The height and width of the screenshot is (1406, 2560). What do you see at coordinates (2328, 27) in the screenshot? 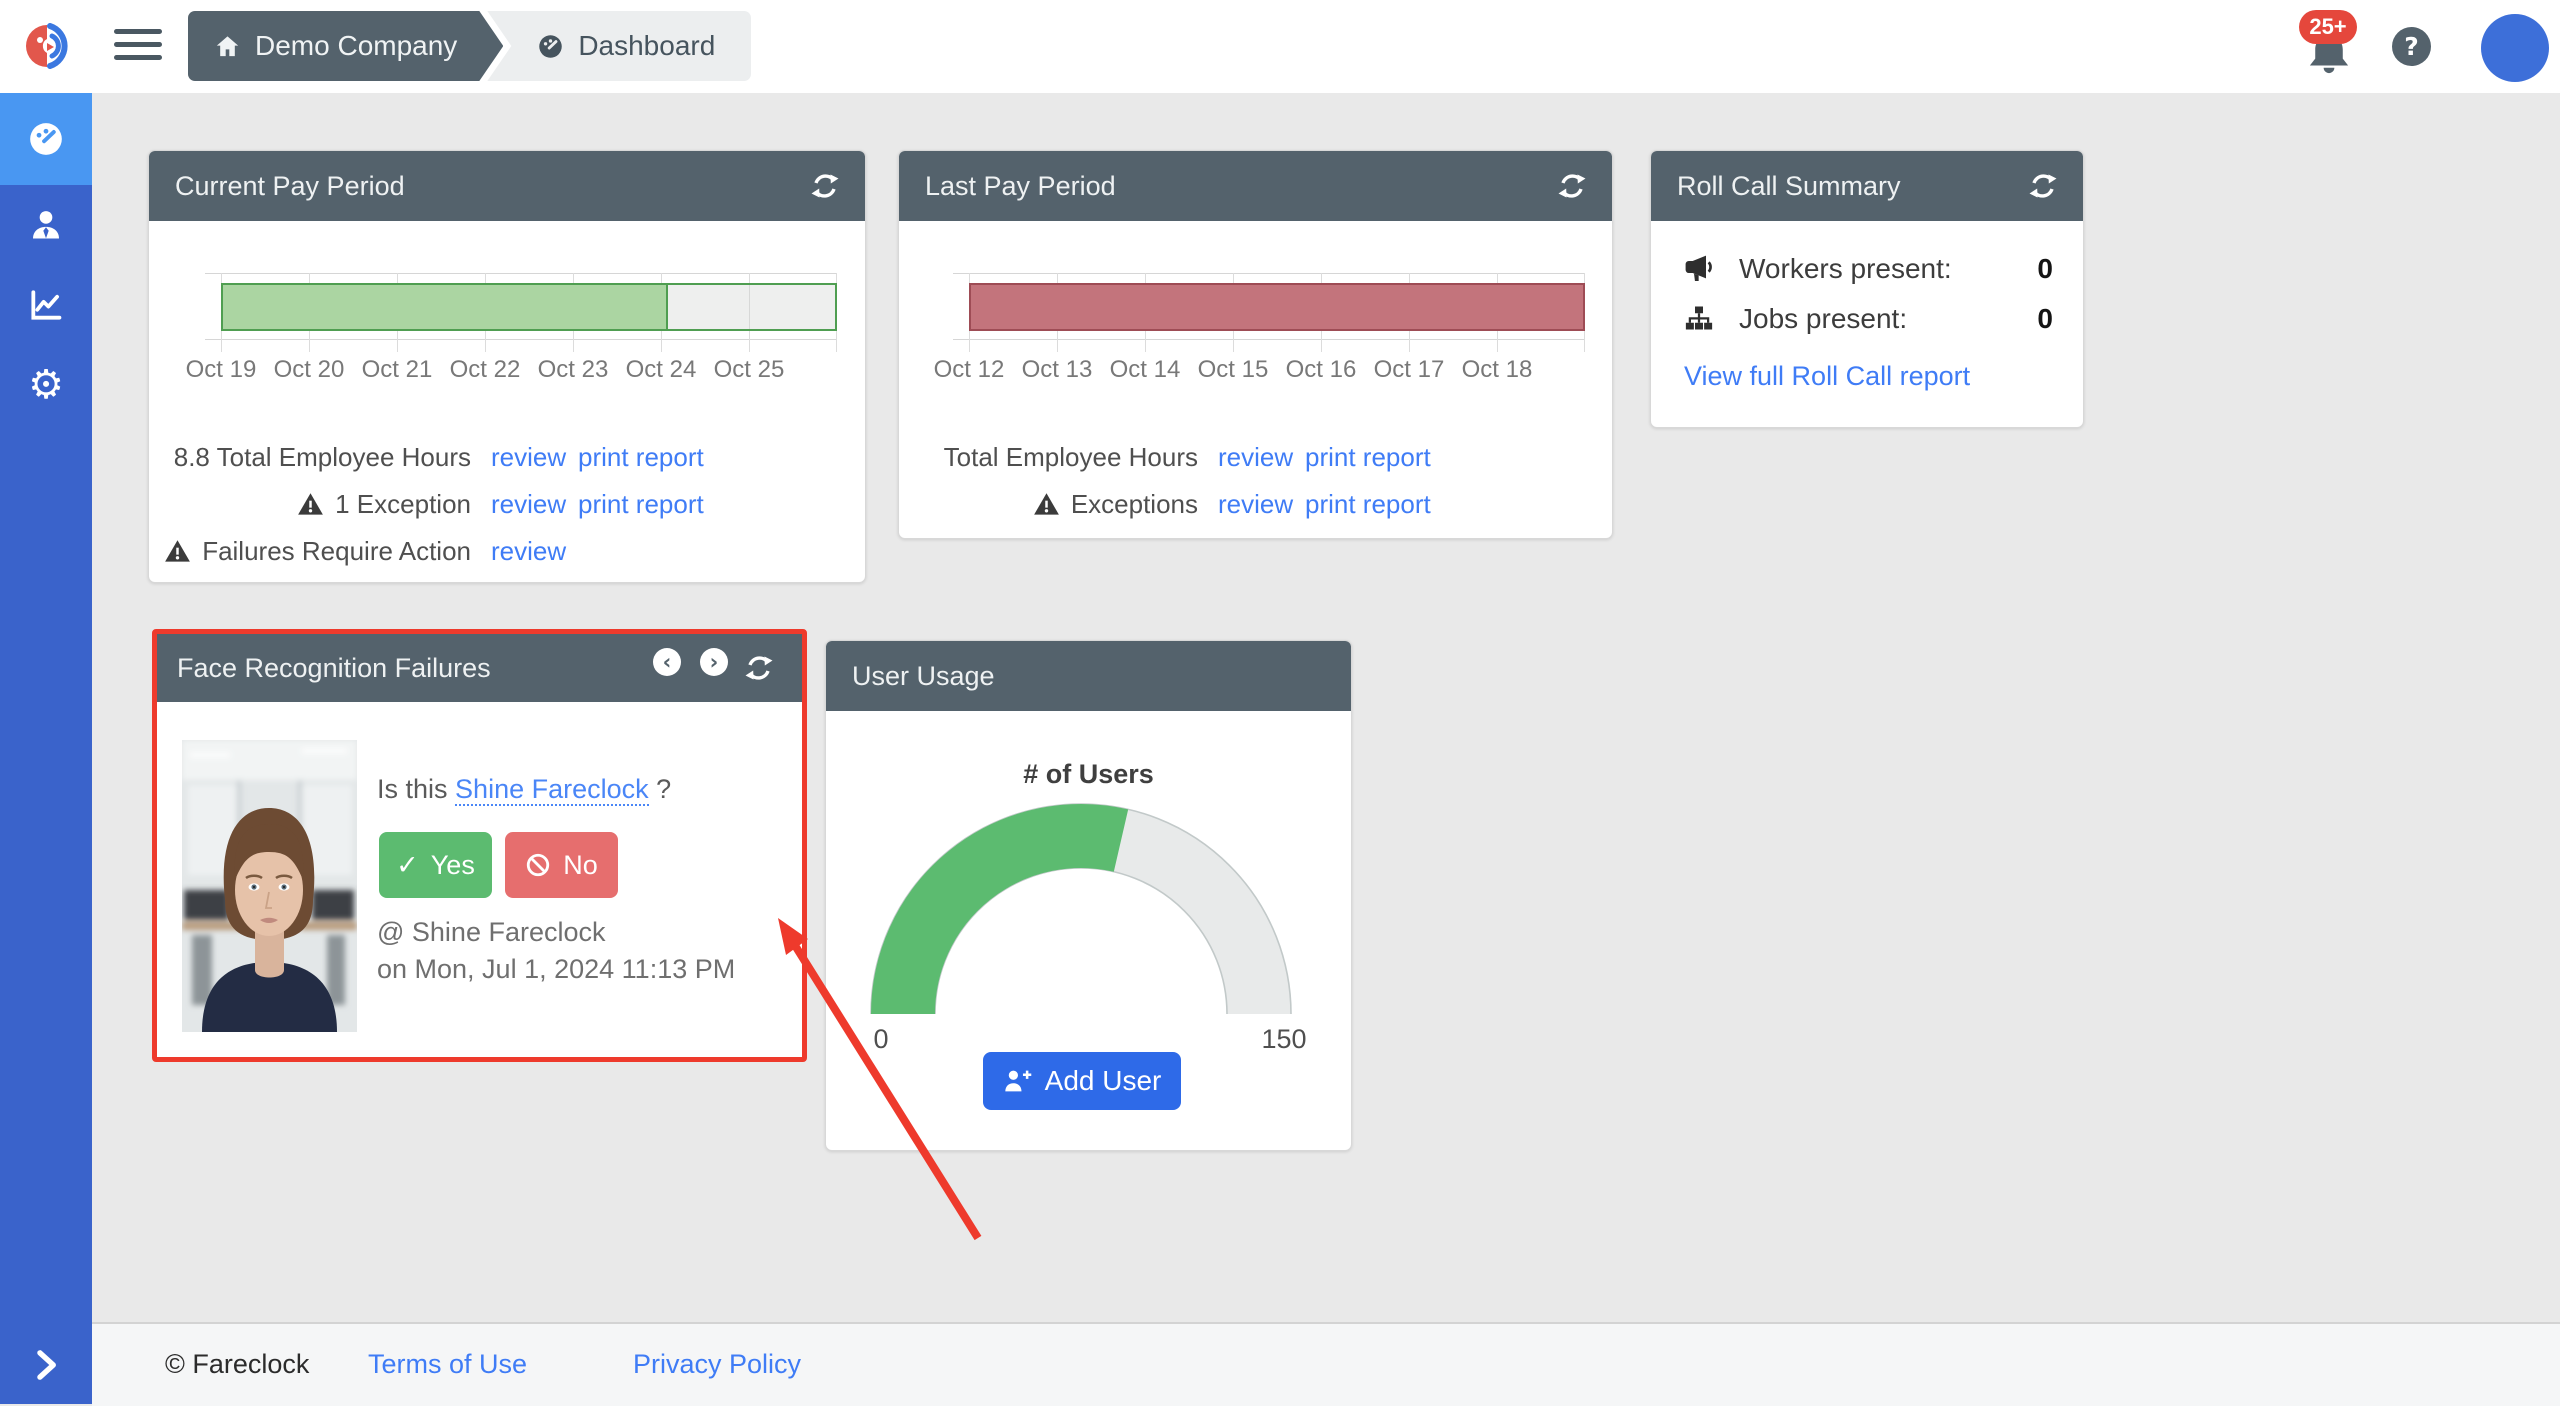
I see `notification-count-badge: 25+` at bounding box center [2328, 27].